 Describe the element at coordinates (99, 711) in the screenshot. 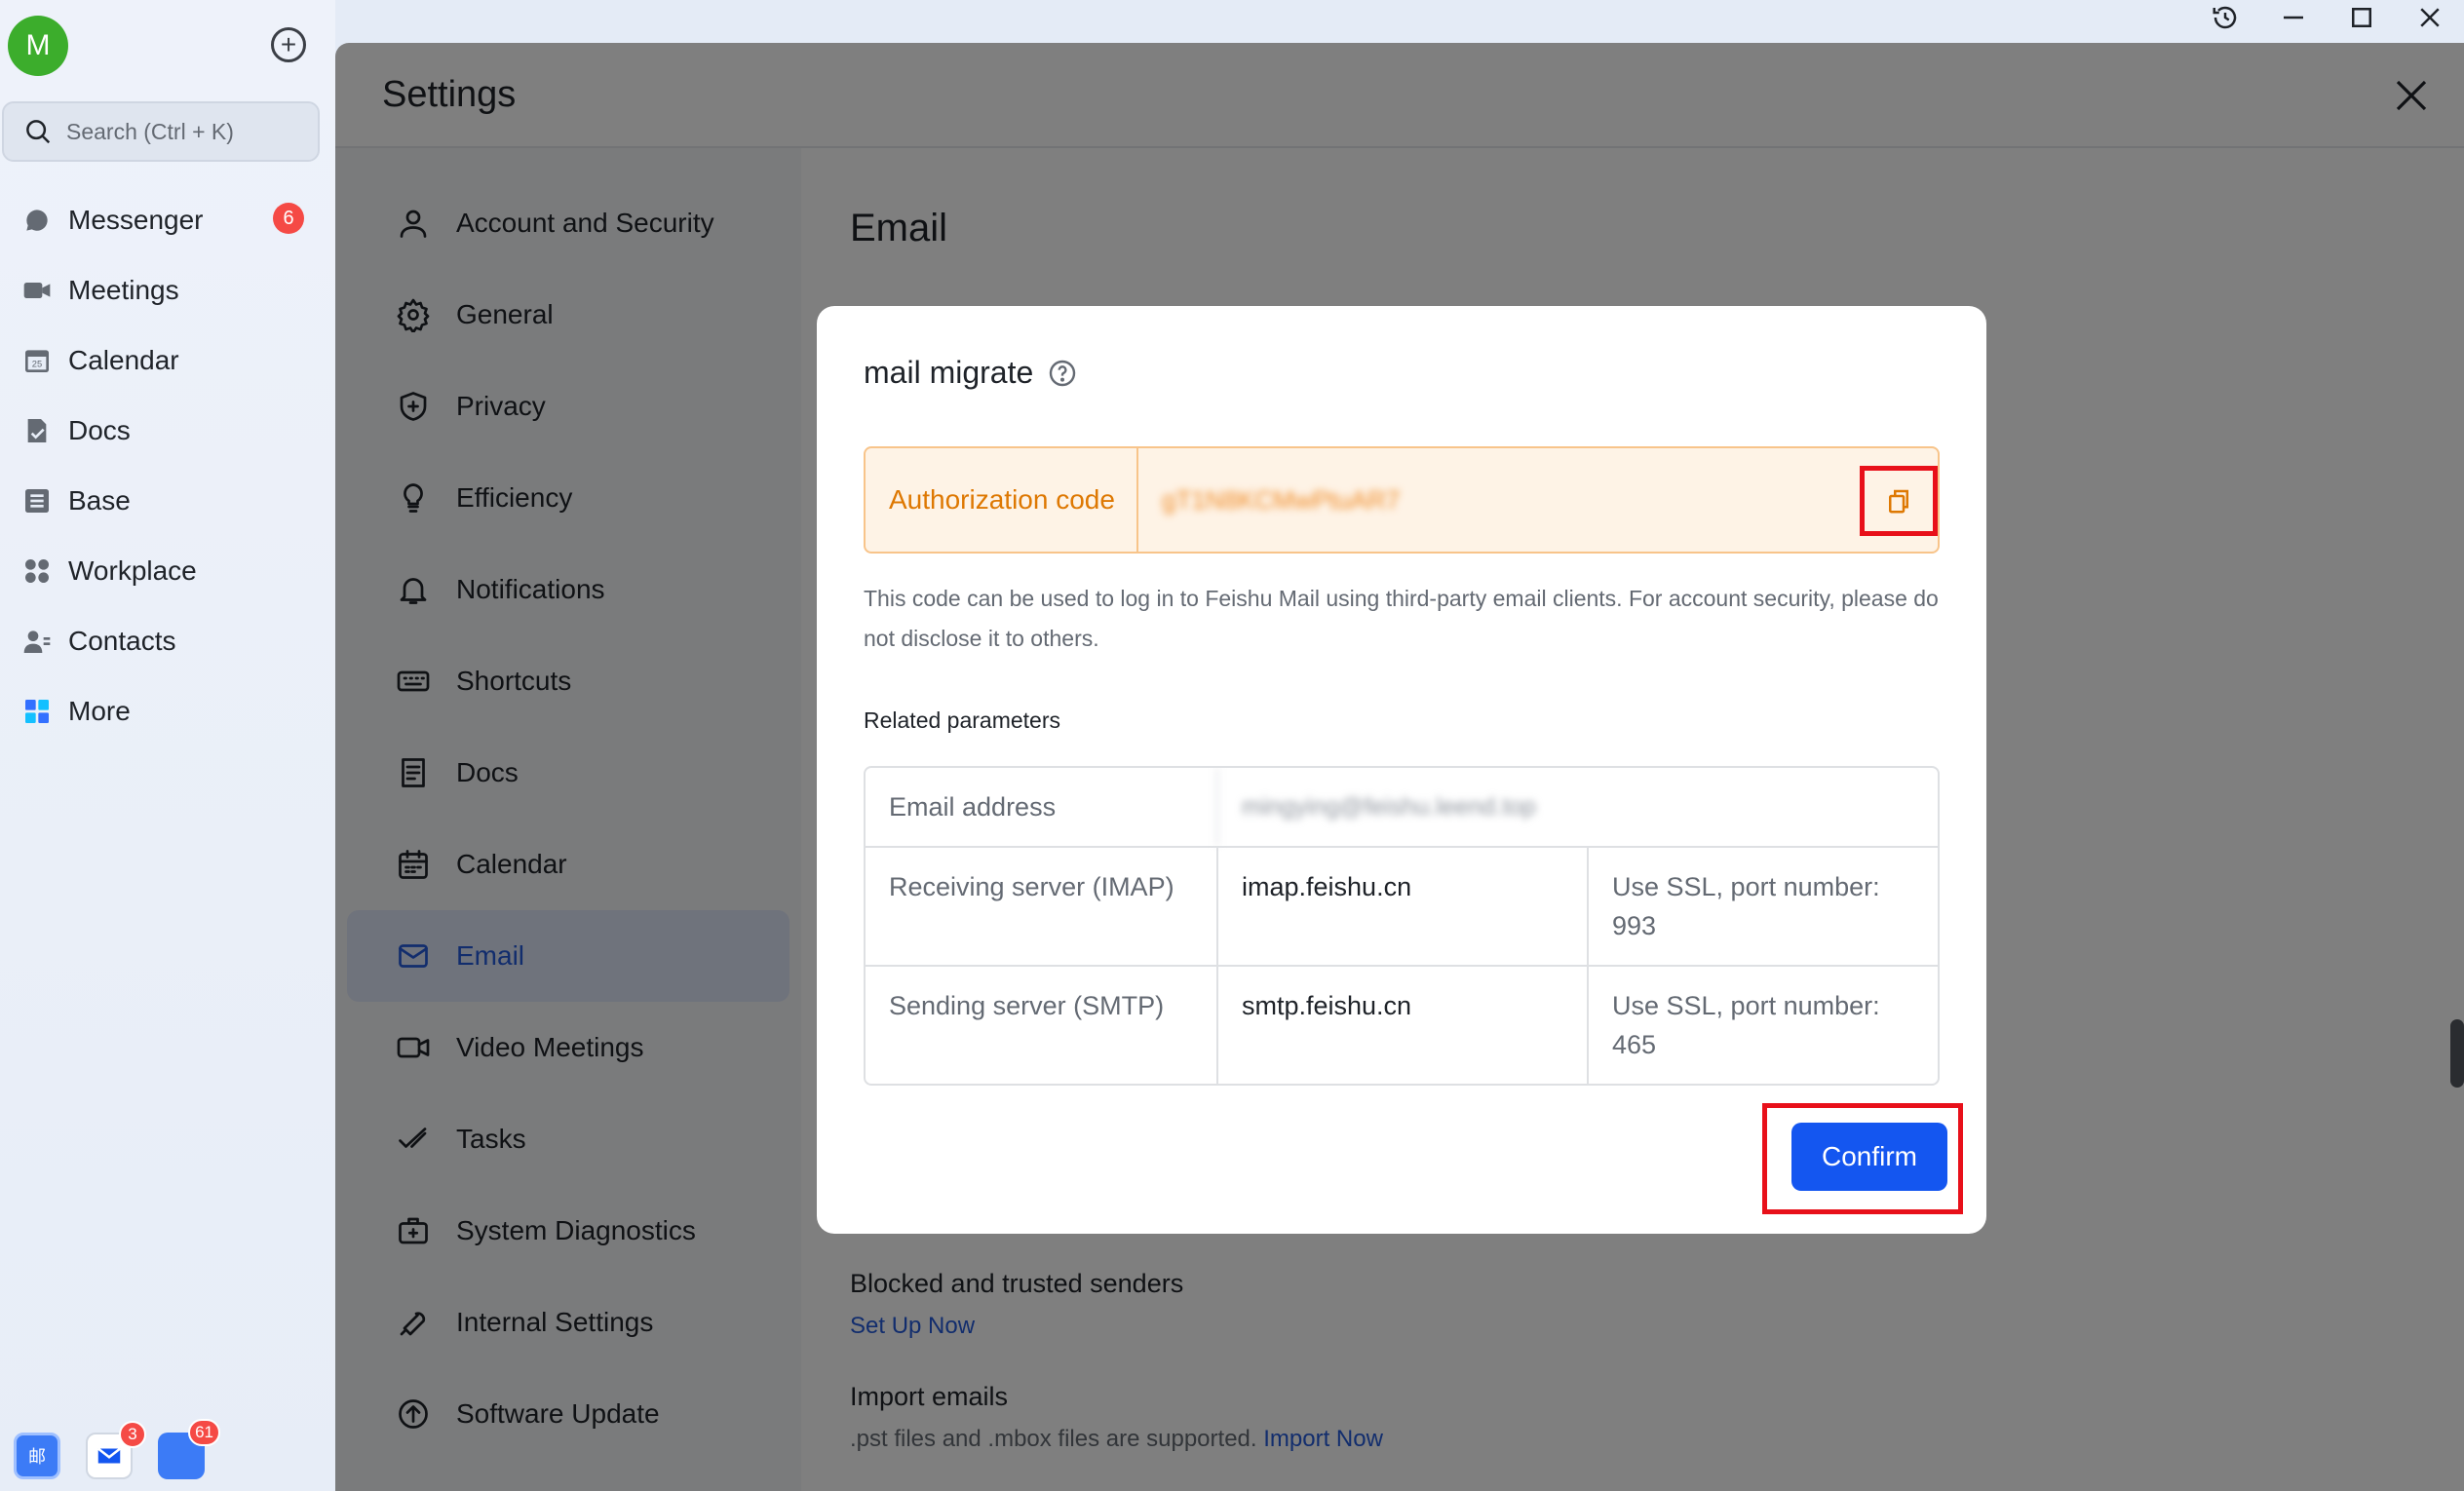

I see `rail-item-label: More` at that location.